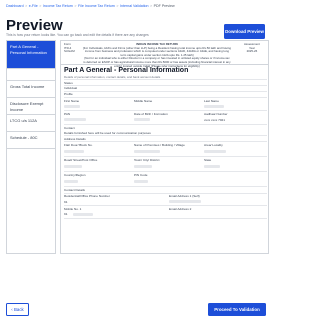 This screenshot has height=325, width=320. I want to click on flat-label: Flat/ Door/ Block No., so click(78, 145).